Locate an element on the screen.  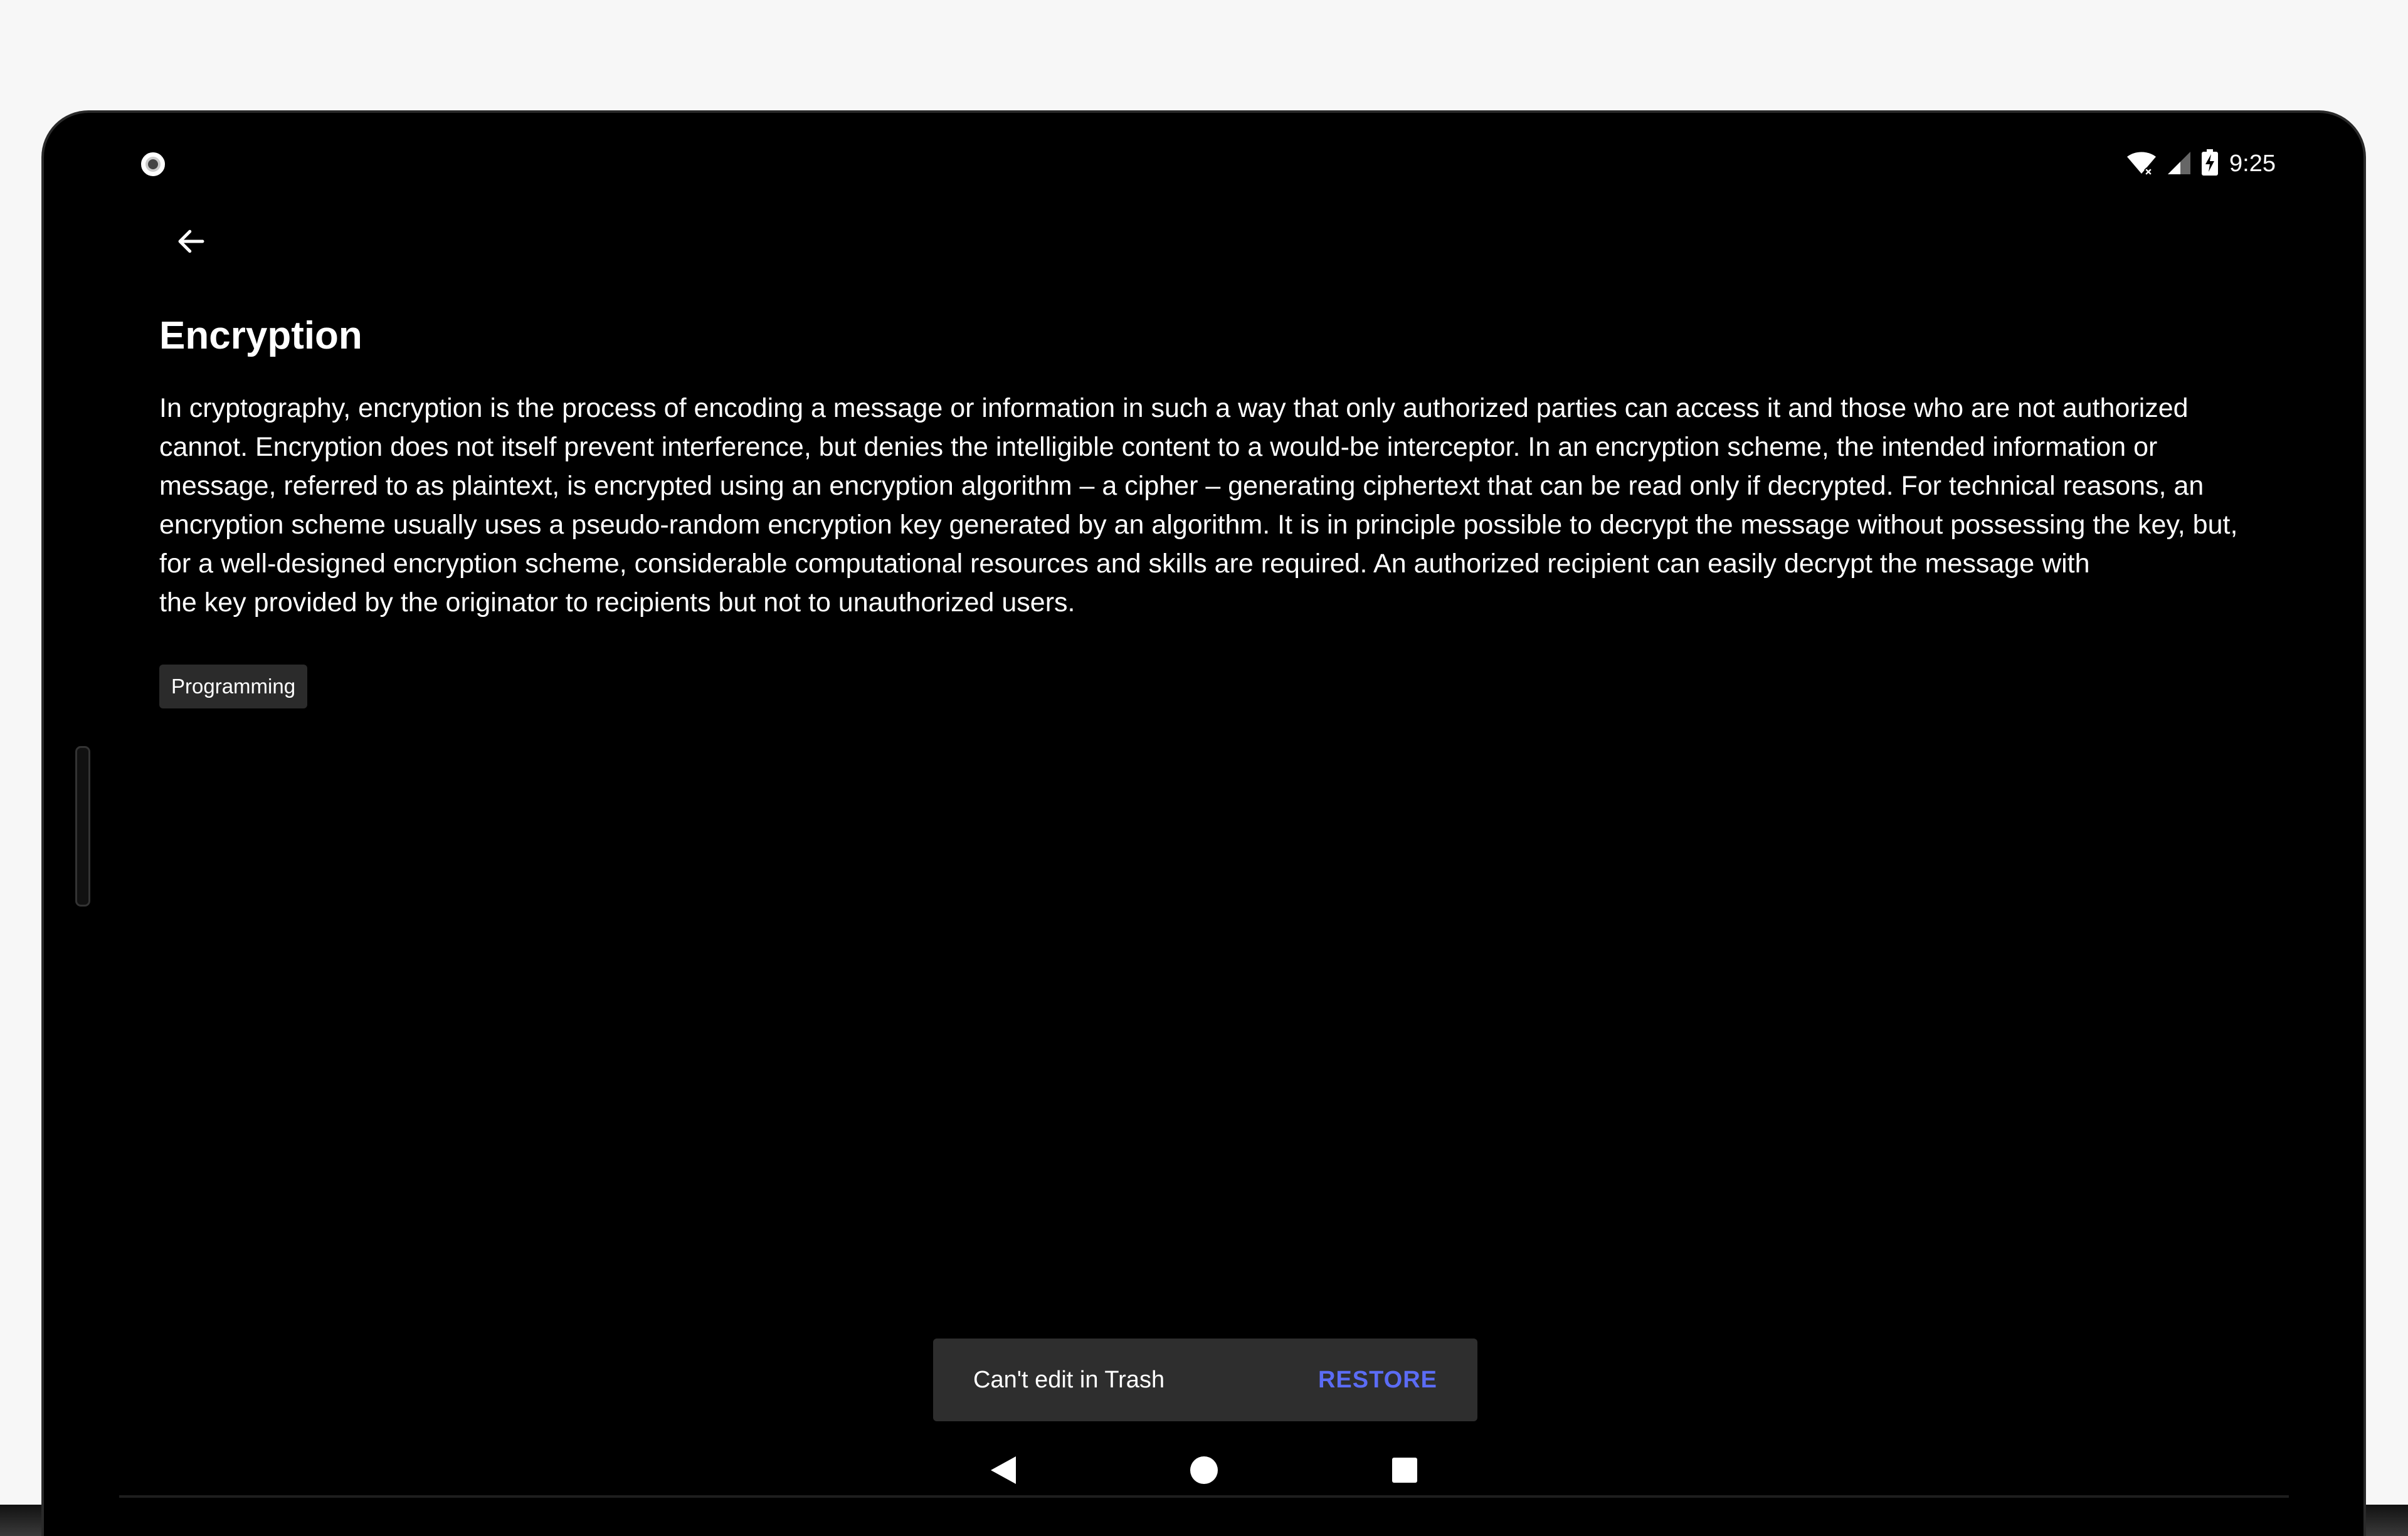
restore-button: RESTORE is located at coordinates (1377, 1380).